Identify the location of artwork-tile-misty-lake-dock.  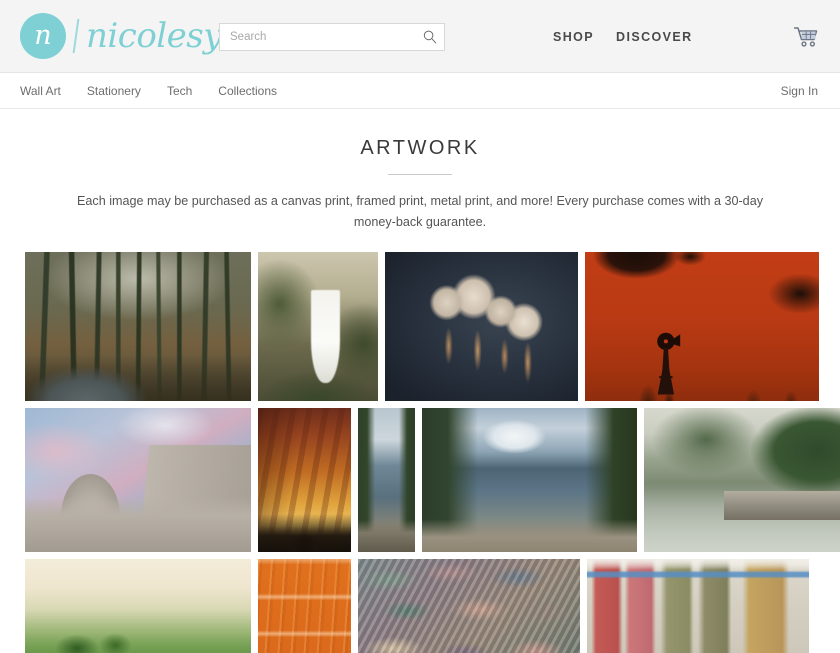
(742, 479).